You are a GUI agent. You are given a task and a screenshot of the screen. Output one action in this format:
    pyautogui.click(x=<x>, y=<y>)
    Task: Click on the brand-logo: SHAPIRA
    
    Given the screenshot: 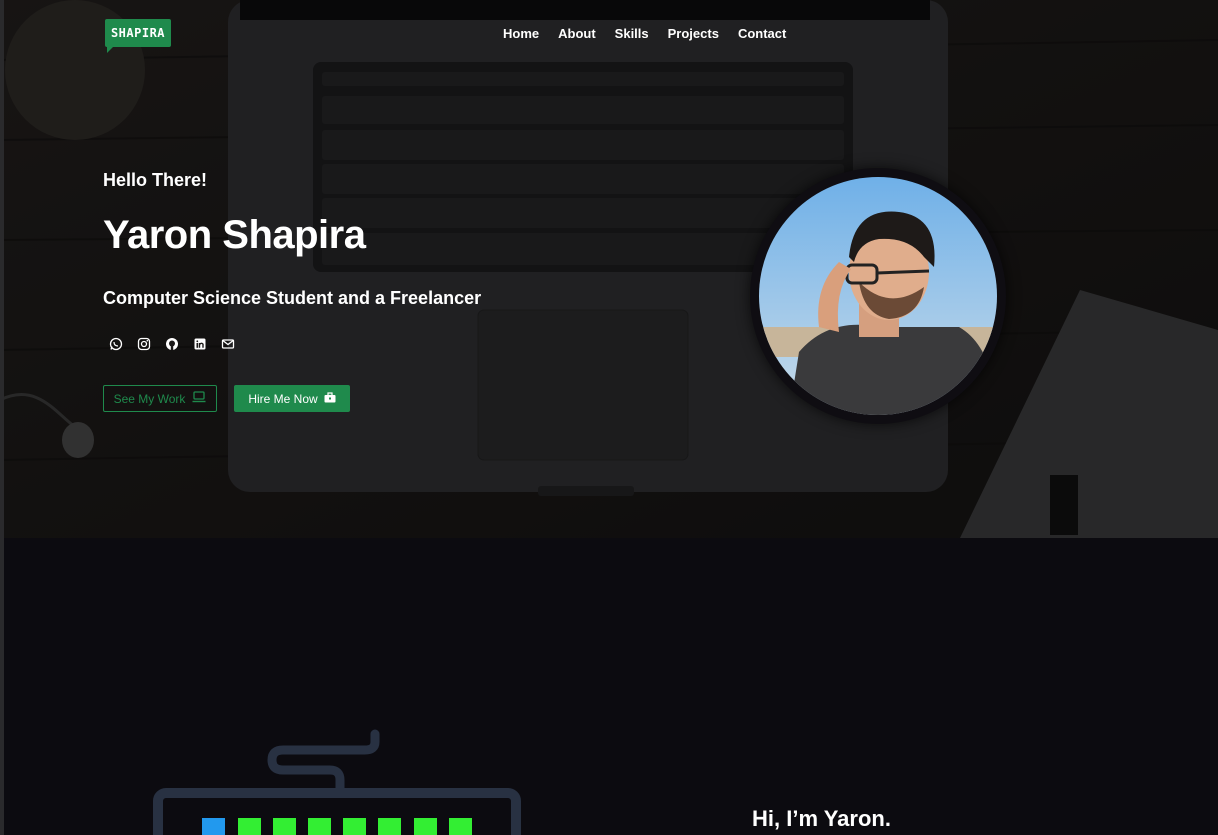 What is the action you would take?
    pyautogui.click(x=138, y=36)
    